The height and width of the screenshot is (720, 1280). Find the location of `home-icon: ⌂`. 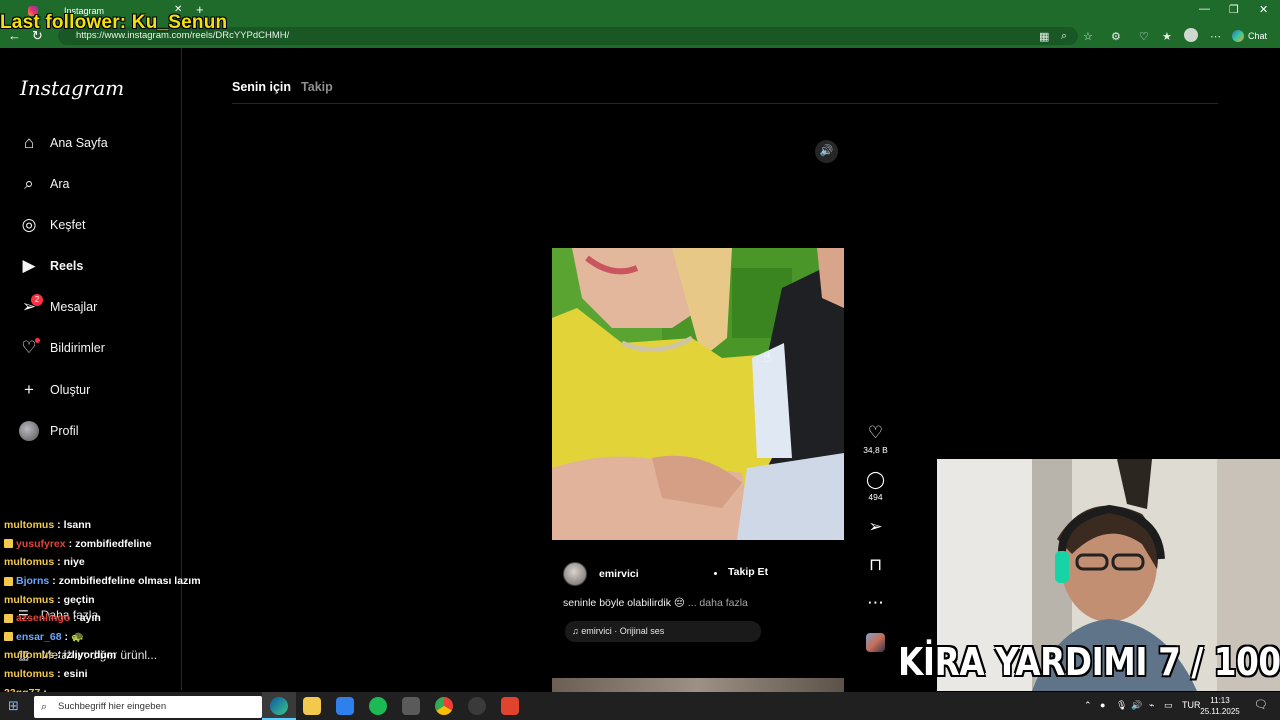

home-icon: ⌂ is located at coordinates (29, 142).